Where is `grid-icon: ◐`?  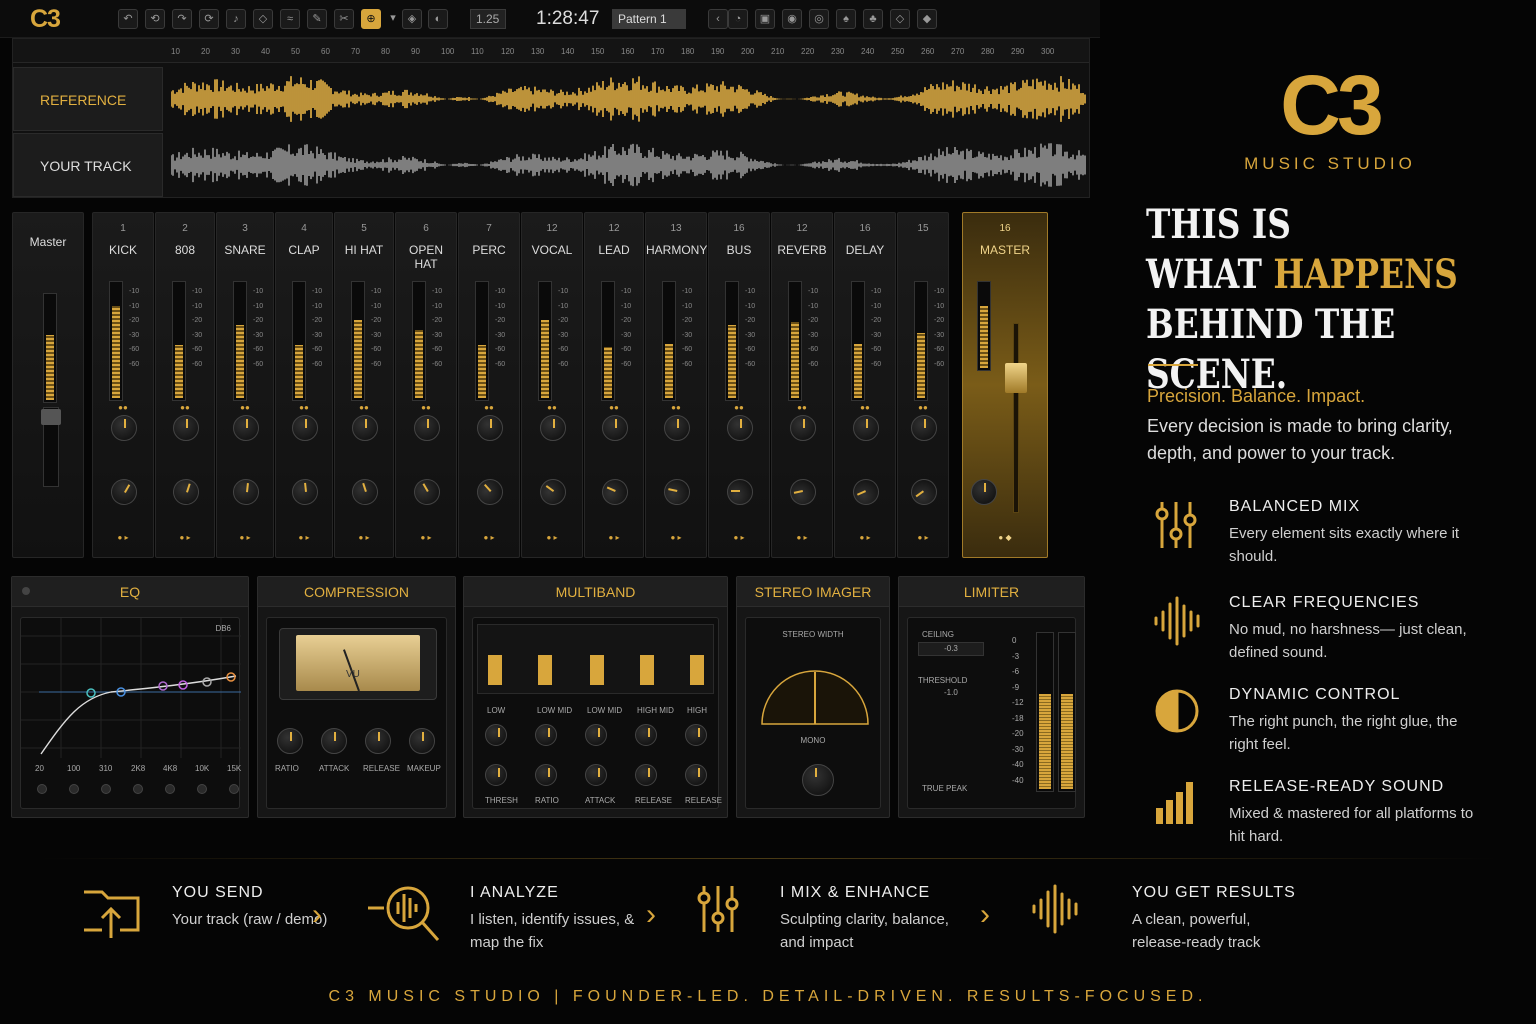 grid-icon: ◐ is located at coordinates (438, 19).